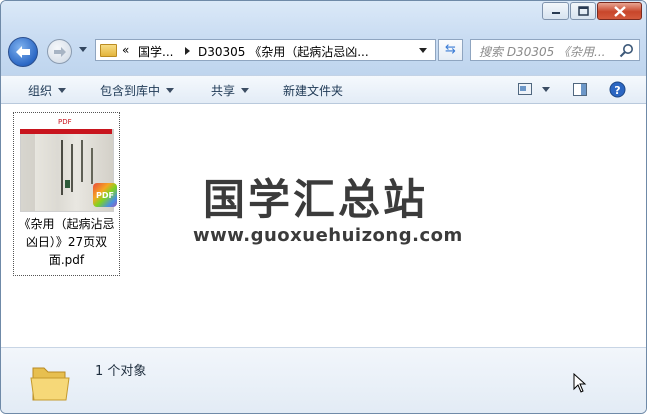 The height and width of the screenshot is (414, 647). I want to click on refresh-button: ⇆, so click(450, 50).